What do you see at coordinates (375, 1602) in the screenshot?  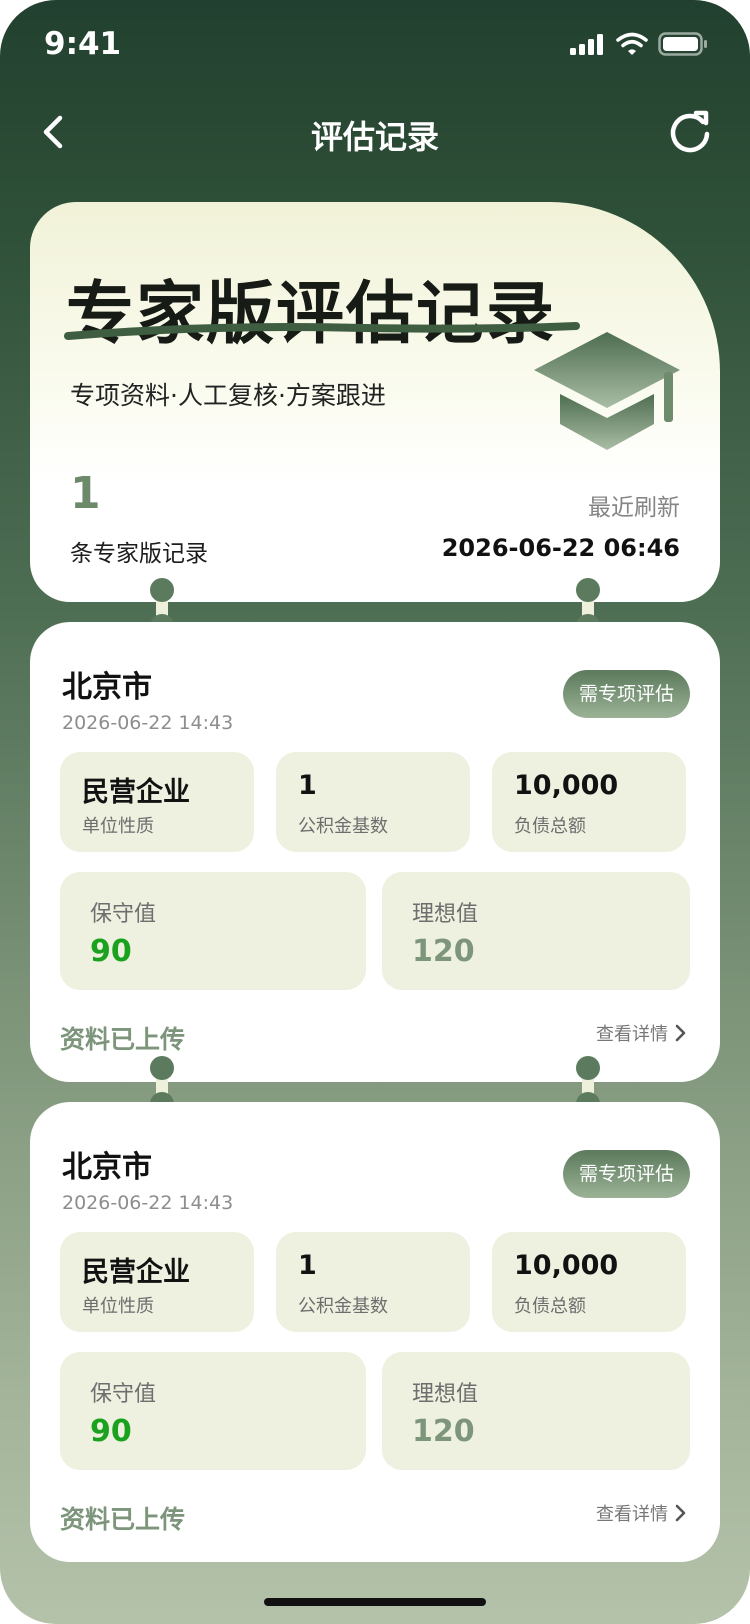 I see `home-indicator` at bounding box center [375, 1602].